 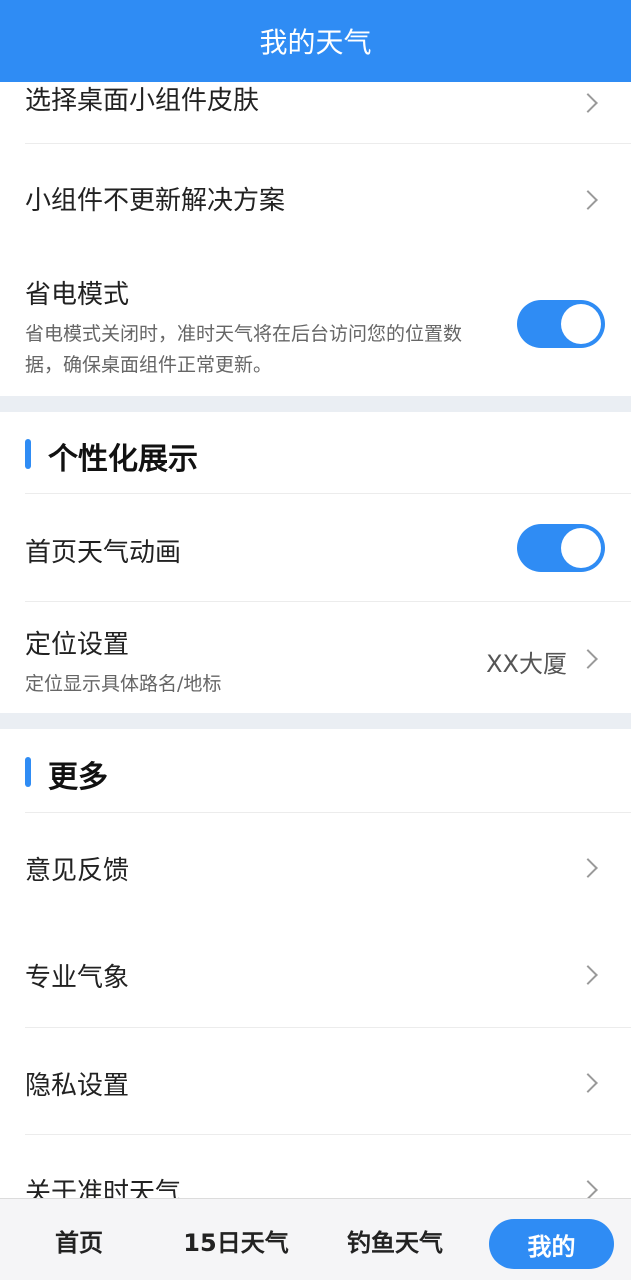 I want to click on more-section-header: 更多, so click(x=315, y=771).